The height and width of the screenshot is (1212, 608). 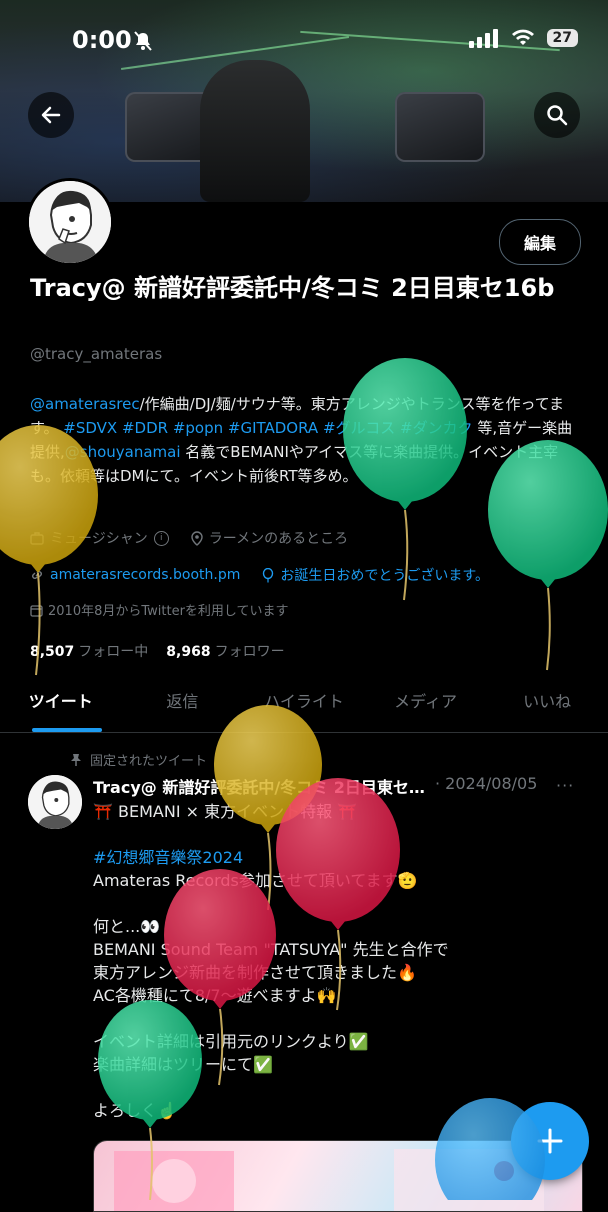 What do you see at coordinates (52, 652) in the screenshot?
I see `following-count: 8,507` at bounding box center [52, 652].